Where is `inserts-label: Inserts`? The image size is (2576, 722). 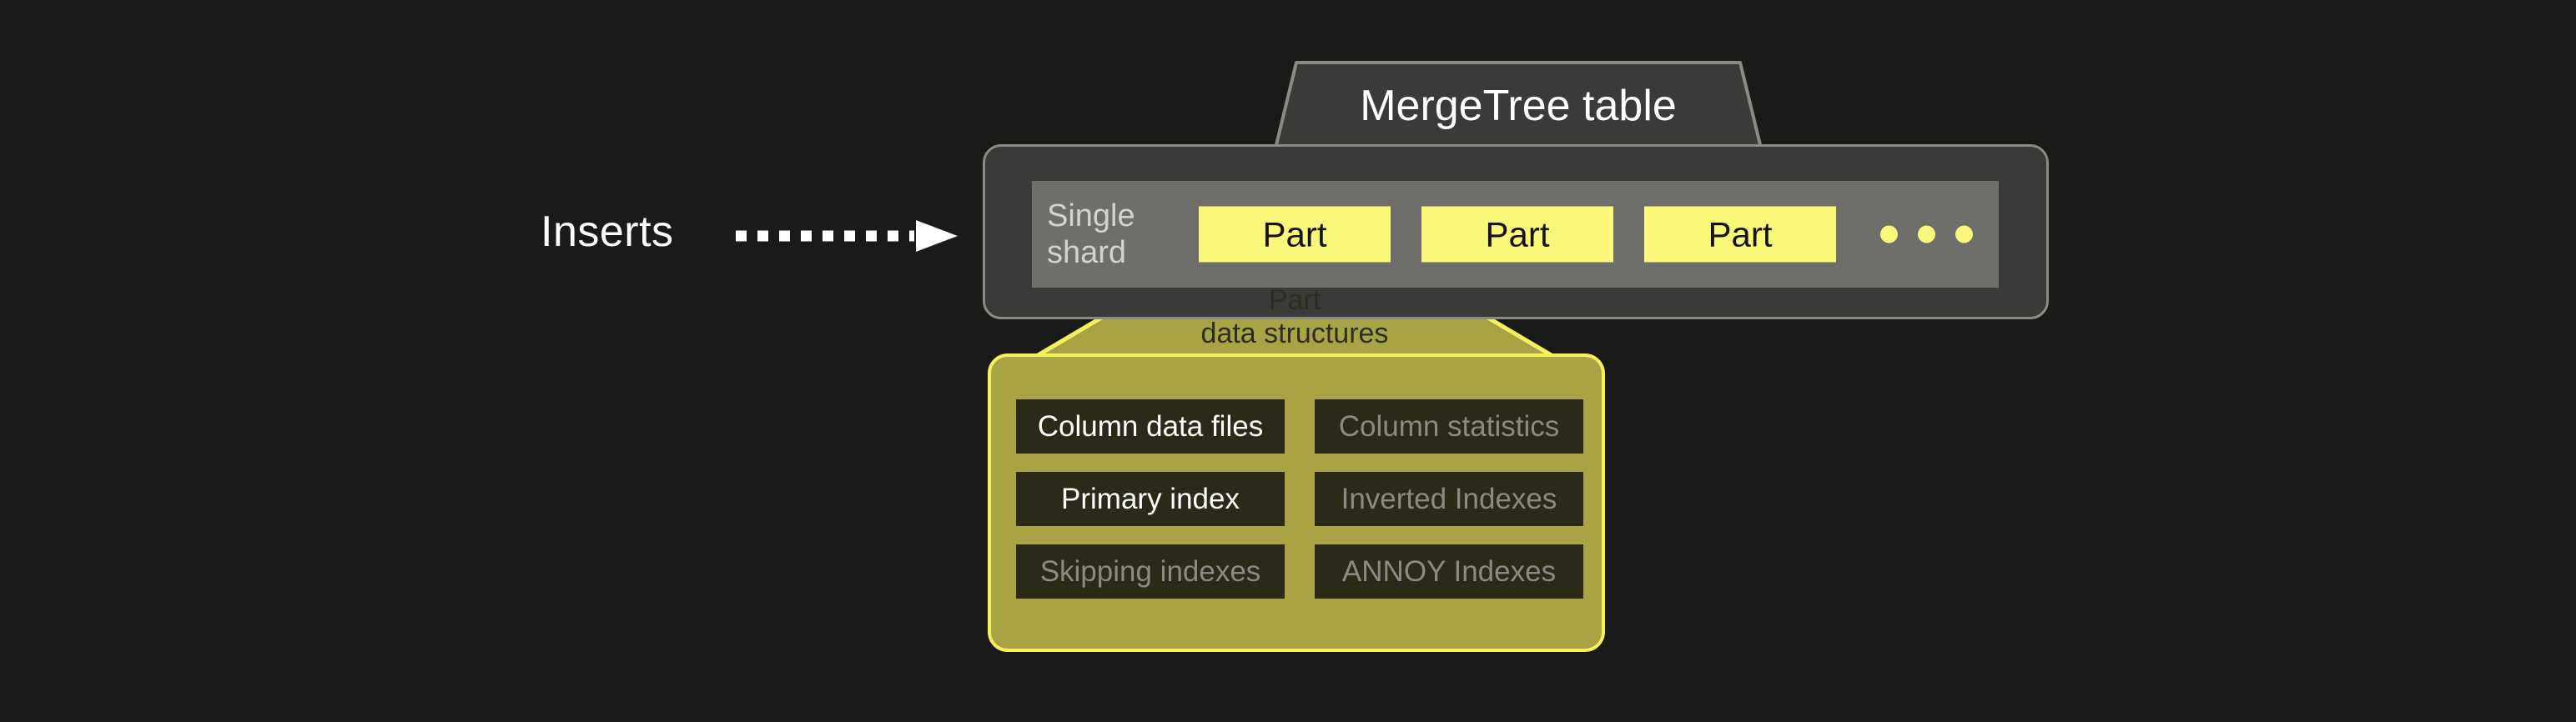 inserts-label: Inserts is located at coordinates (607, 232).